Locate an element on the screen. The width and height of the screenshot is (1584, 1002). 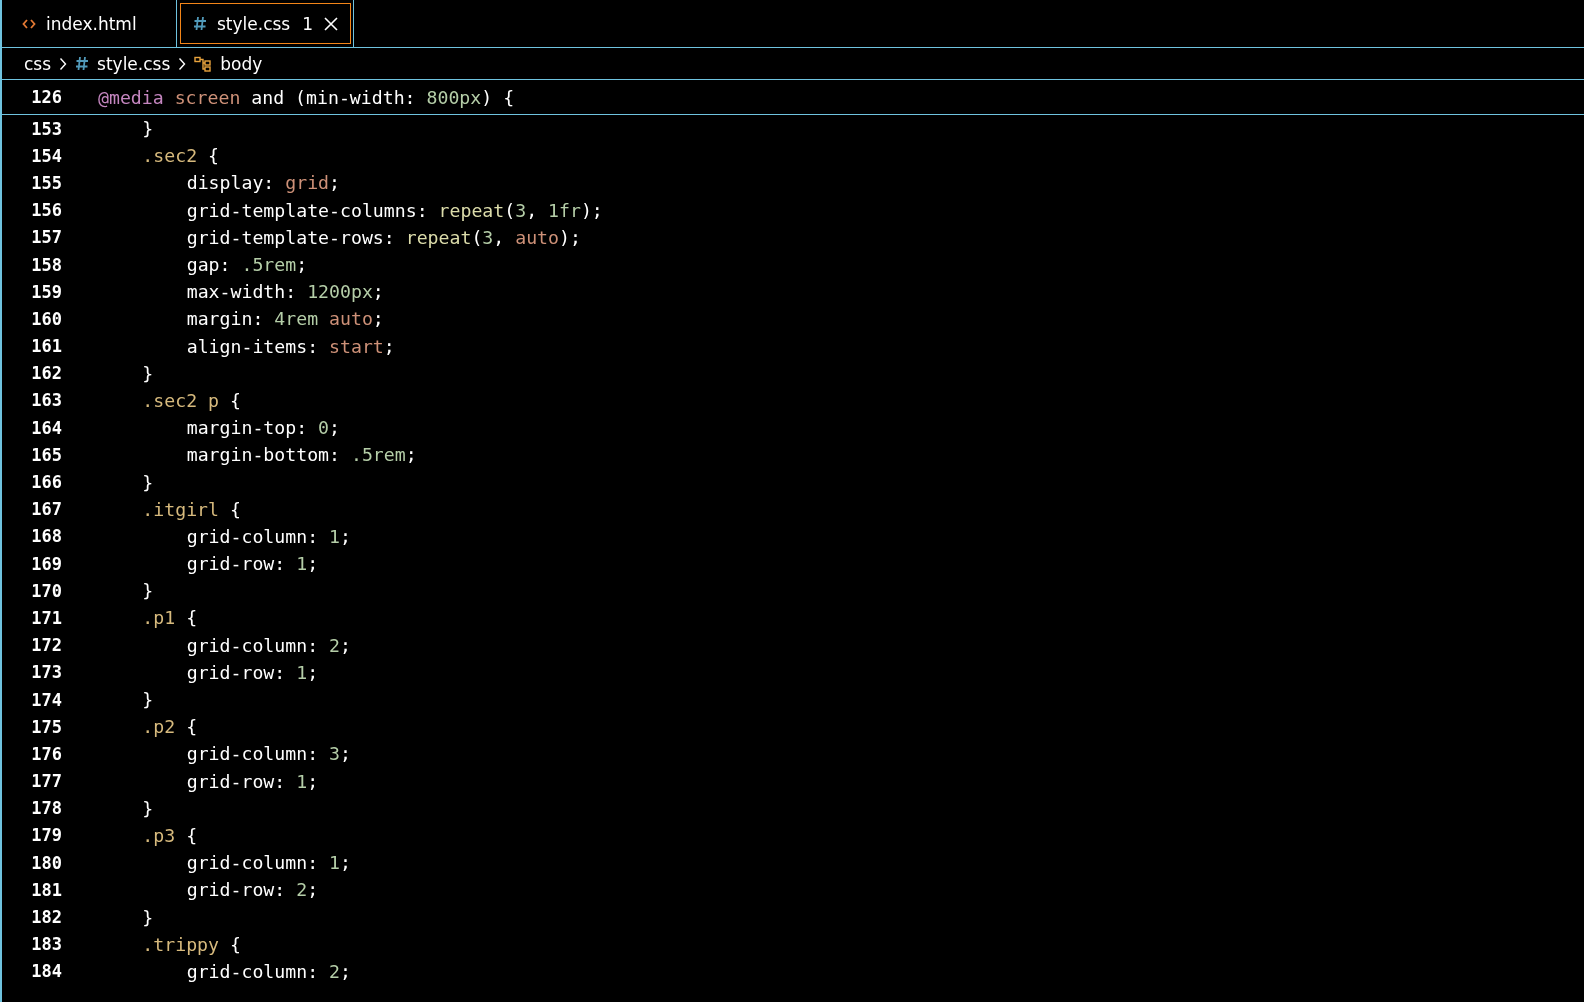
code-line: .sec2 { is located at coordinates (180, 156).